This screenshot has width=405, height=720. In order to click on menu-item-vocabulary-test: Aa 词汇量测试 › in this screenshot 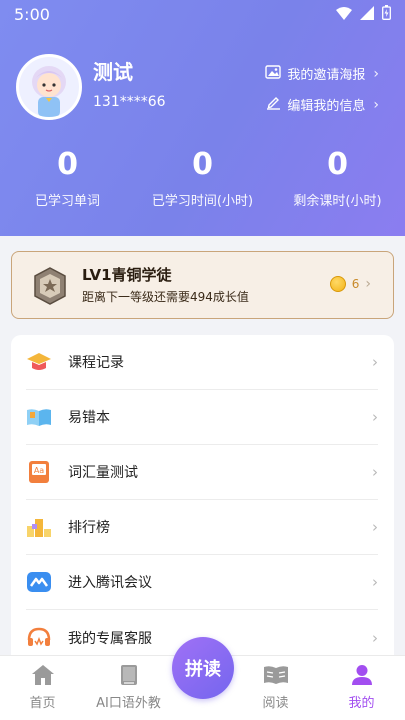, I will do `click(202, 472)`.